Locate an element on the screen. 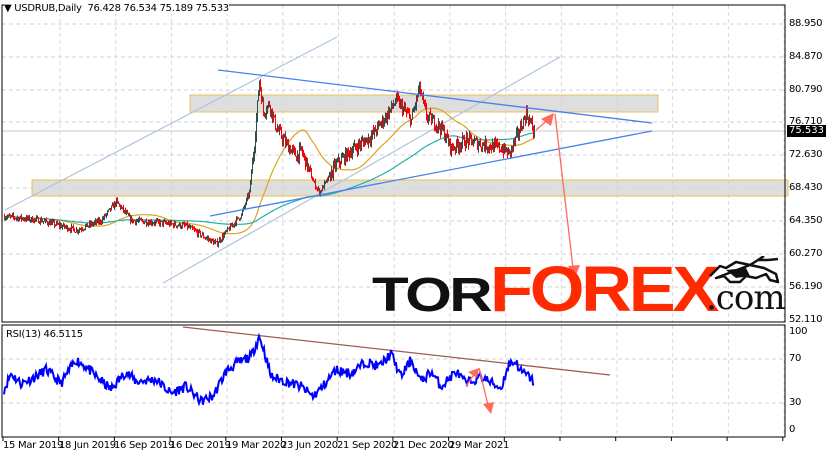  price-tick: 64.350 is located at coordinates (806, 220).